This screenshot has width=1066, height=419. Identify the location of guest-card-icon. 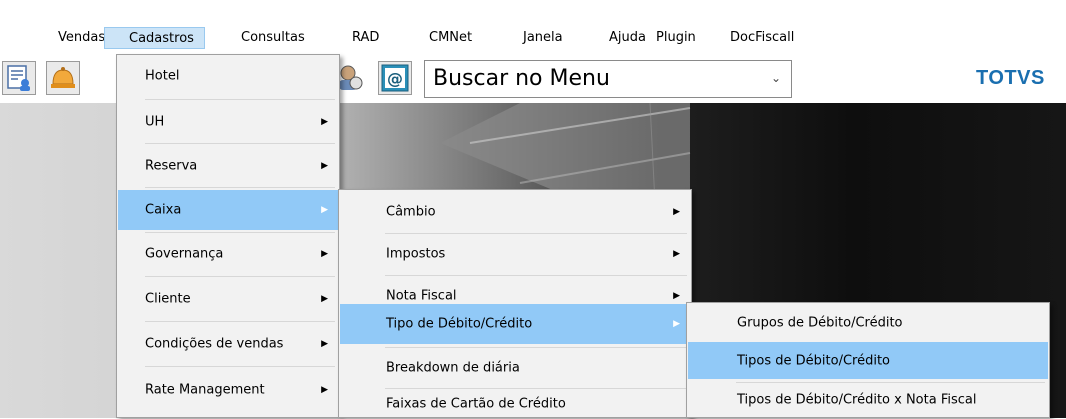
(18, 78).